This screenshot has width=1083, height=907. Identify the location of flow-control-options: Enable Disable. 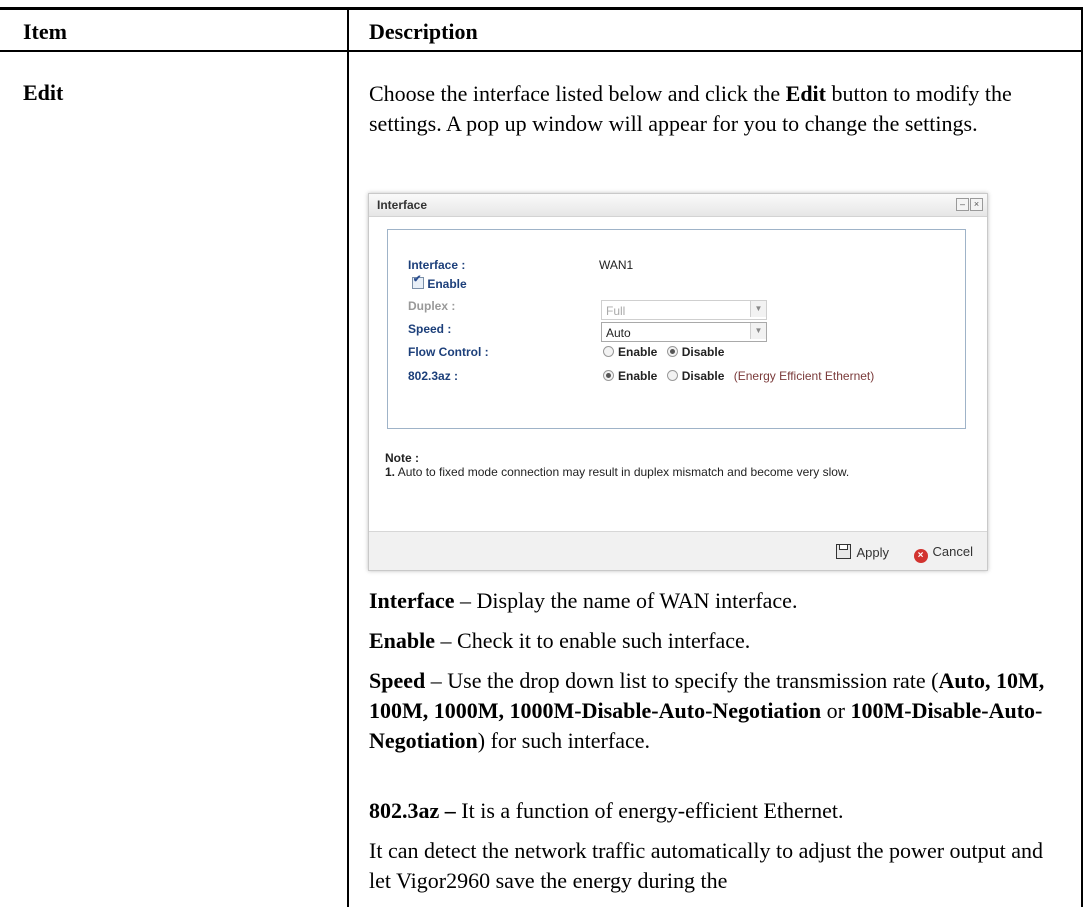
(666, 352).